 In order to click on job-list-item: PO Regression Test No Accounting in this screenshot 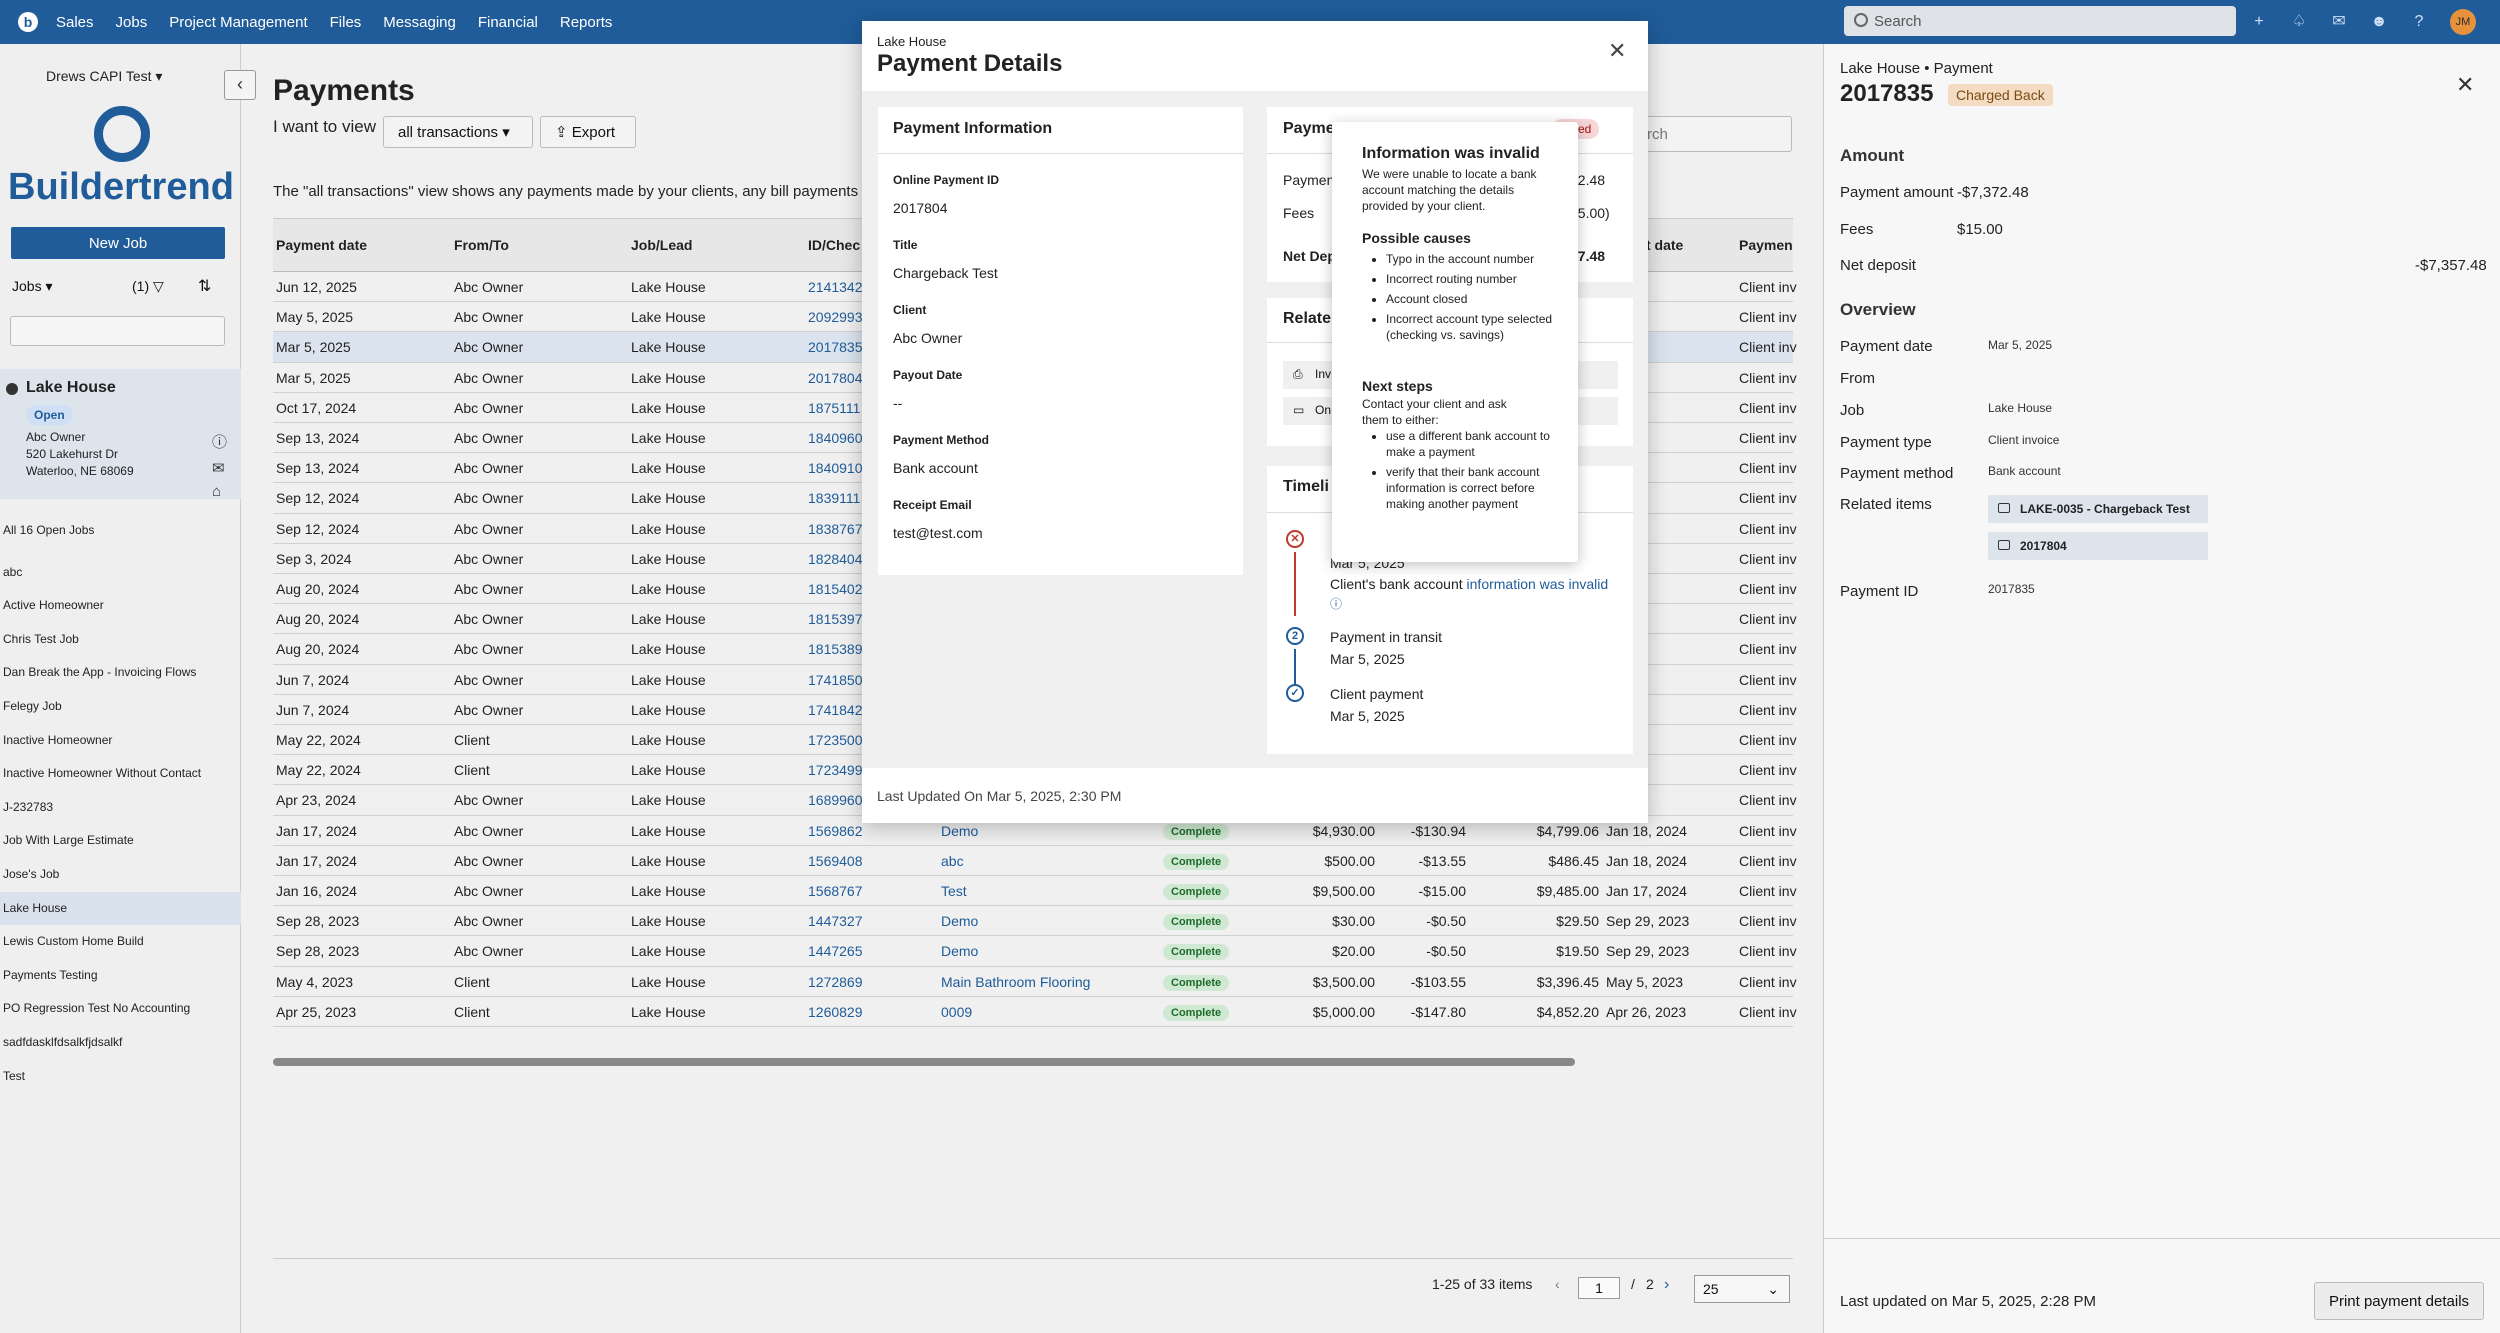, I will do `click(120, 1009)`.